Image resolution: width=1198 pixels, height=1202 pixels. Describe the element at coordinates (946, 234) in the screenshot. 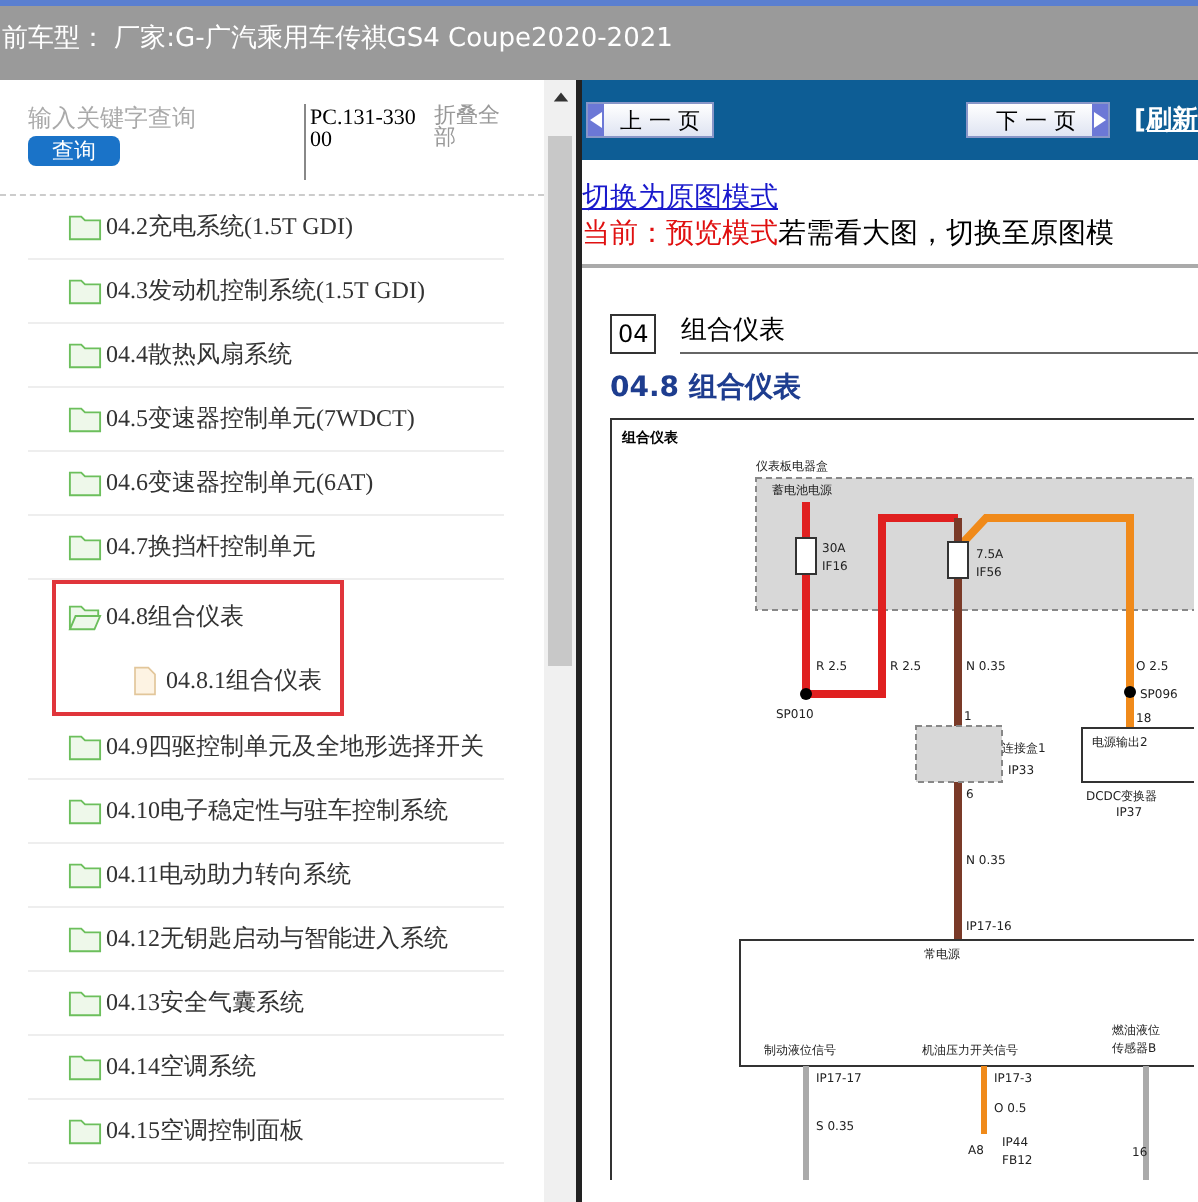

I see `mode-hint: 若需看大图，切换至原图模` at that location.